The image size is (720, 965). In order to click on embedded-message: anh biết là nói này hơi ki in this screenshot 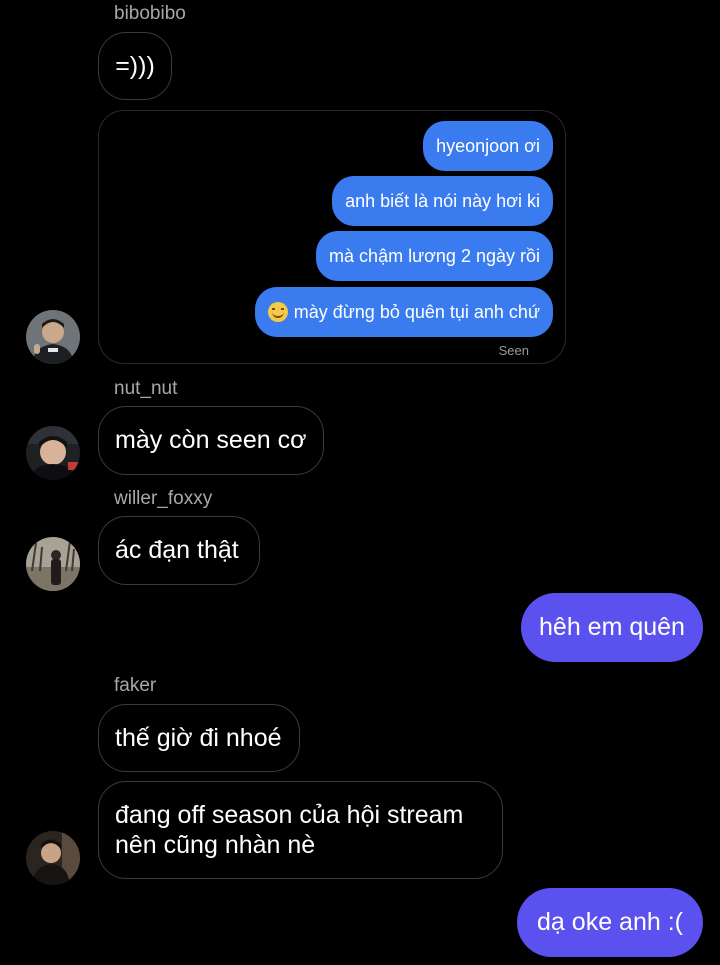, I will do `click(442, 201)`.